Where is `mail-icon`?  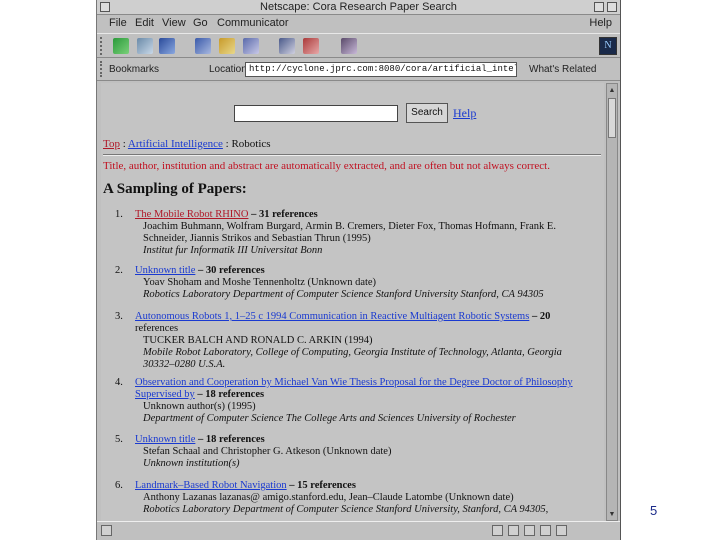 mail-icon is located at coordinates (513, 530).